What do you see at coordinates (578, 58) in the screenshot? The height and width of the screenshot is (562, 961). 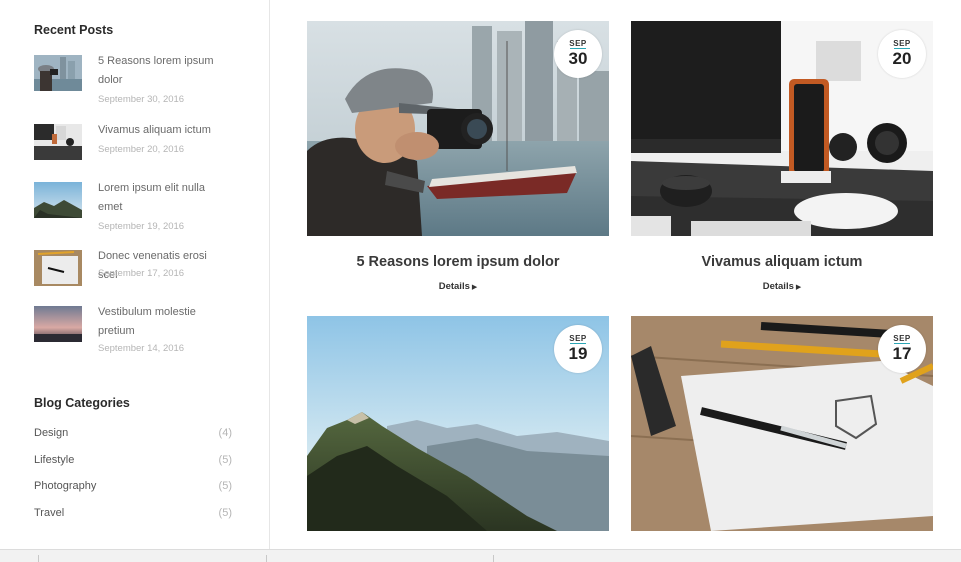 I see `date-day: 30` at bounding box center [578, 58].